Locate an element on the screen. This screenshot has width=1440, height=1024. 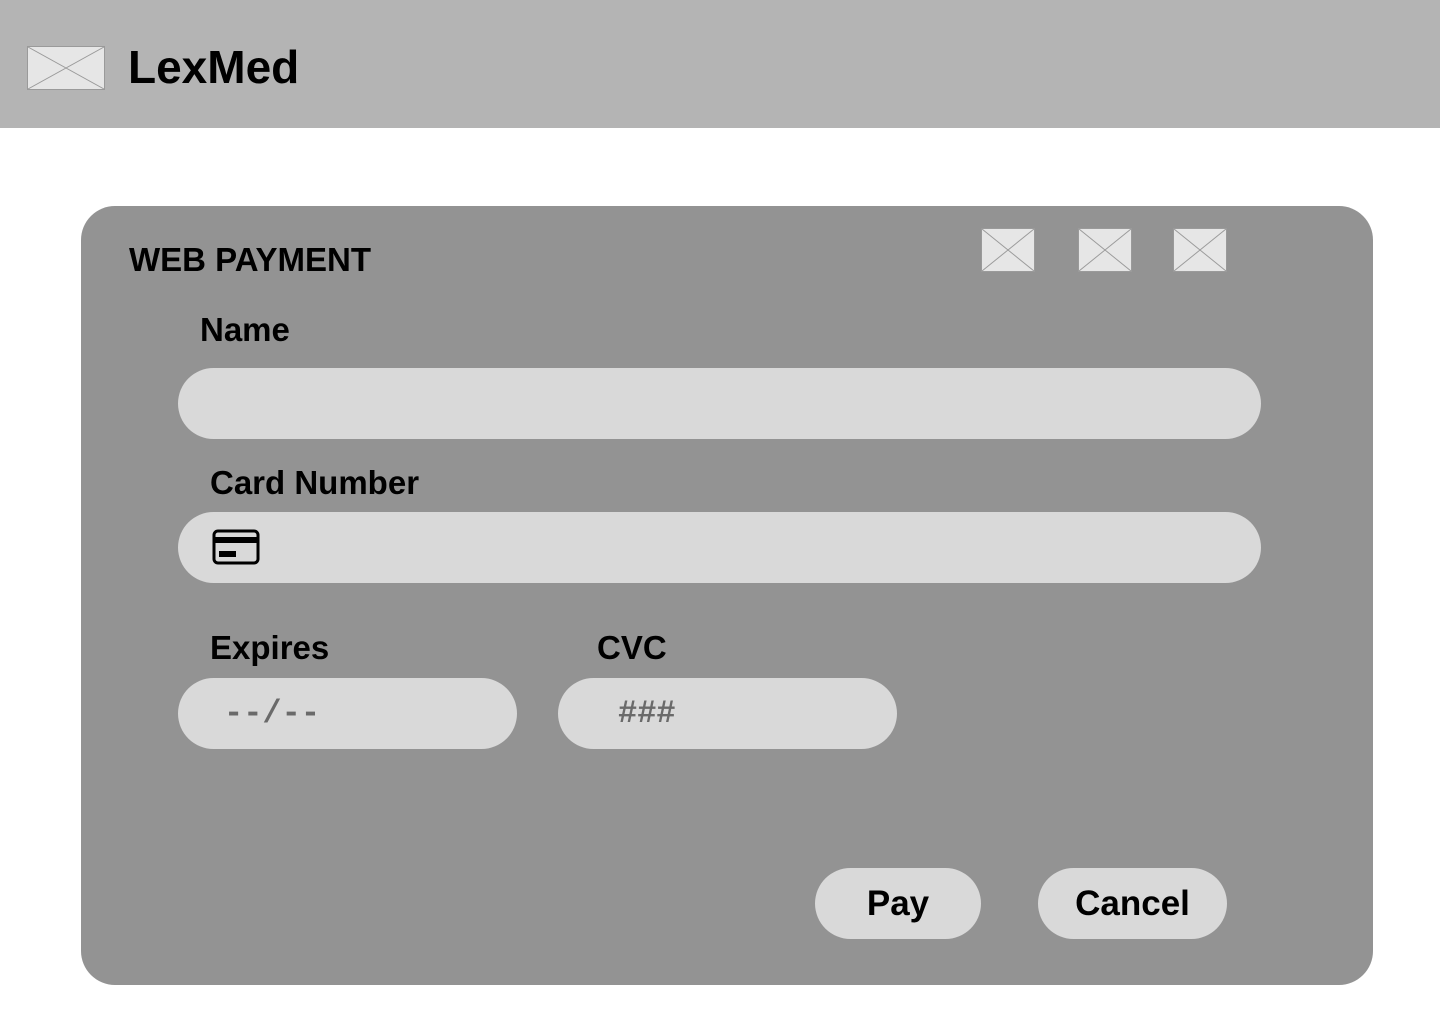
credit-card-icon is located at coordinates (236, 547).